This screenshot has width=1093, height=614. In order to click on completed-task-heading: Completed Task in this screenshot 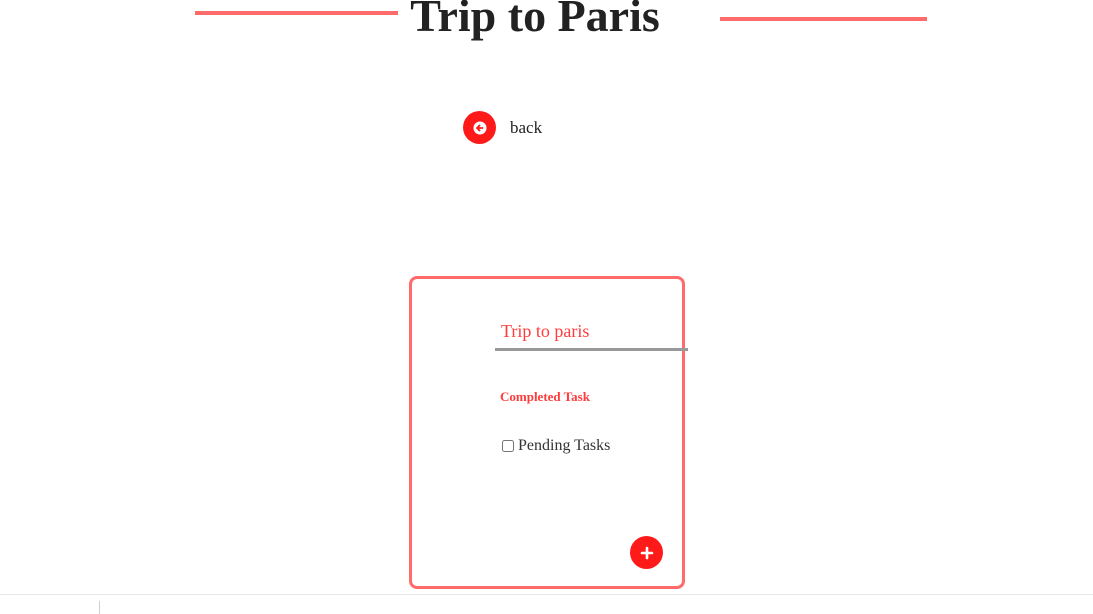, I will do `click(545, 396)`.